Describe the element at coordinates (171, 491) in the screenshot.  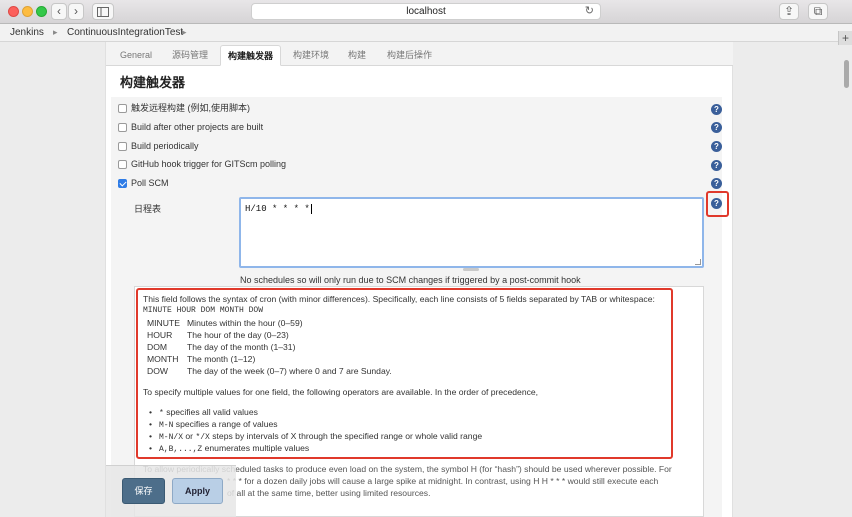
I see `save-bar: 保存 Apply` at that location.